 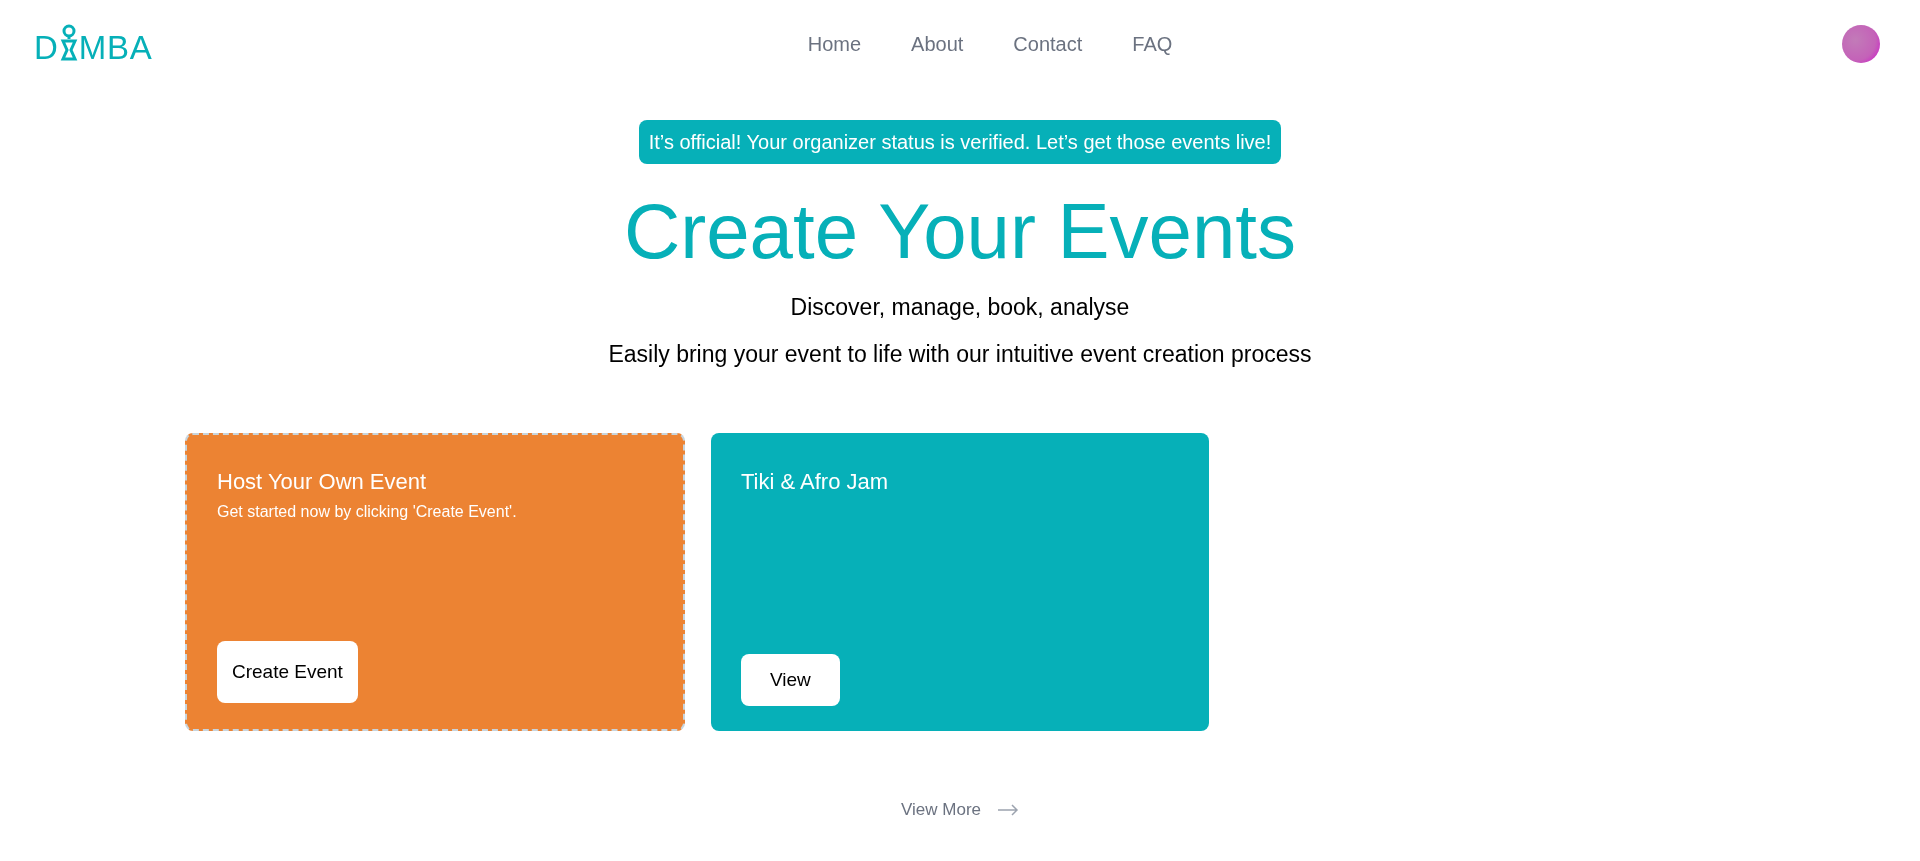 What do you see at coordinates (1008, 809) in the screenshot?
I see `arrow-right-icon` at bounding box center [1008, 809].